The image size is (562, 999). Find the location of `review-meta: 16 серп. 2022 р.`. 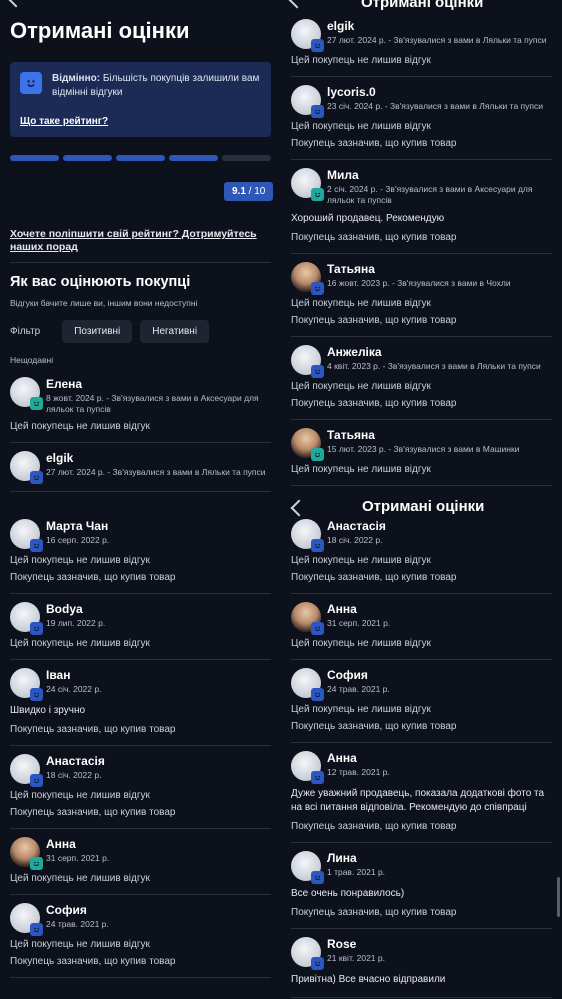

review-meta: 16 серп. 2022 р. is located at coordinates (78, 540).